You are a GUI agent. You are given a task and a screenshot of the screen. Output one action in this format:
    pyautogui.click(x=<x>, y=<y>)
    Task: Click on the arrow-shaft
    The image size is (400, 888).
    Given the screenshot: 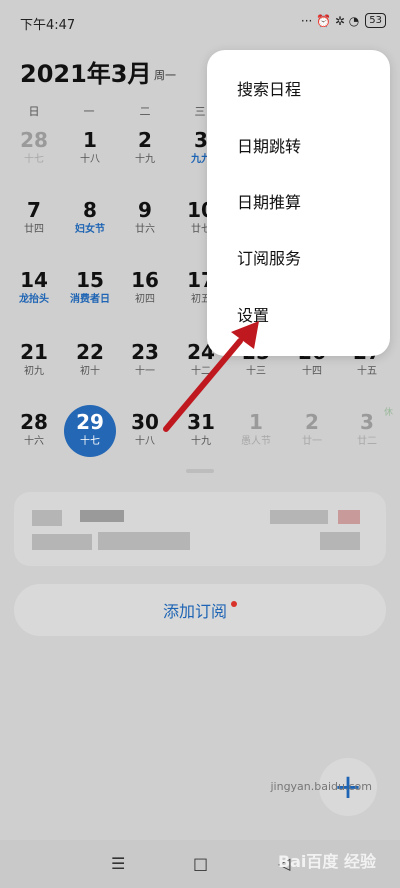 What is the action you would take?
    pyautogui.click(x=203, y=385)
    